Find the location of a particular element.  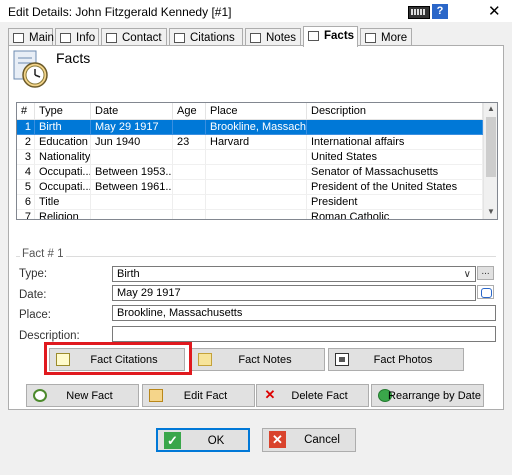

tab-label: Facts is located at coordinates (339, 36).